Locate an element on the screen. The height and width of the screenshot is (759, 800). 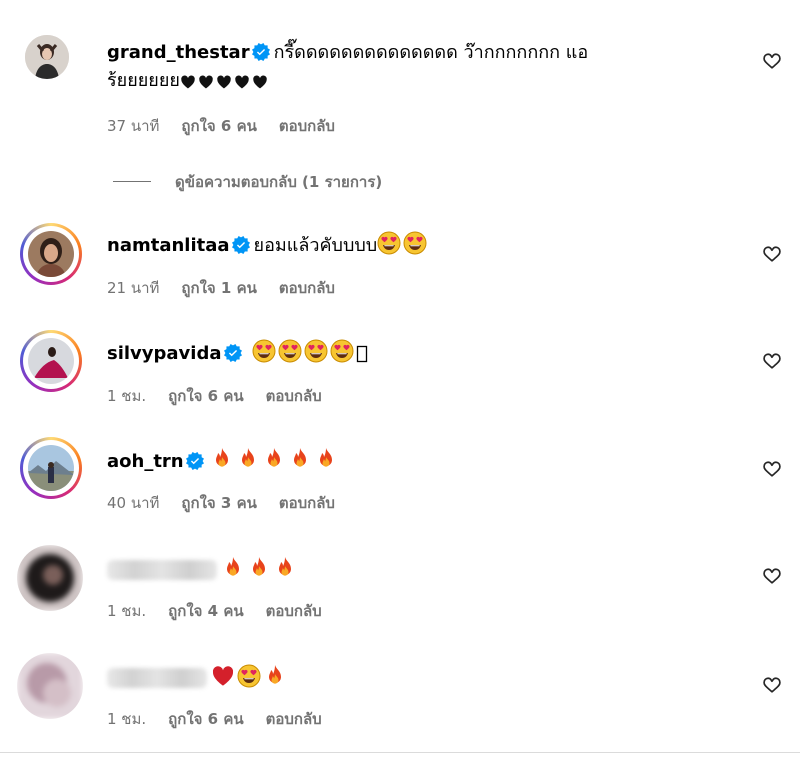
comment-time: 37 นาที is located at coordinates (133, 126).